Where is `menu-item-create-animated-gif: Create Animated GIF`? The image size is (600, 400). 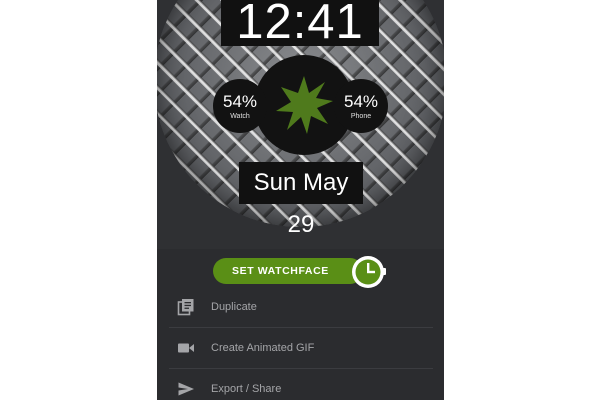
menu-item-create-animated-gif: Create Animated GIF is located at coordinates (301, 348).